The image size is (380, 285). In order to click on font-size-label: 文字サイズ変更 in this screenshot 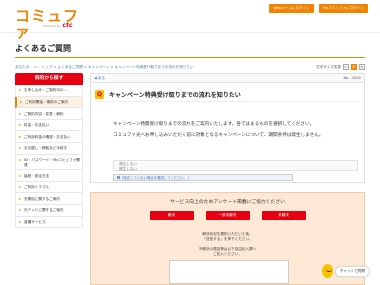, I will do `click(328, 66)`.